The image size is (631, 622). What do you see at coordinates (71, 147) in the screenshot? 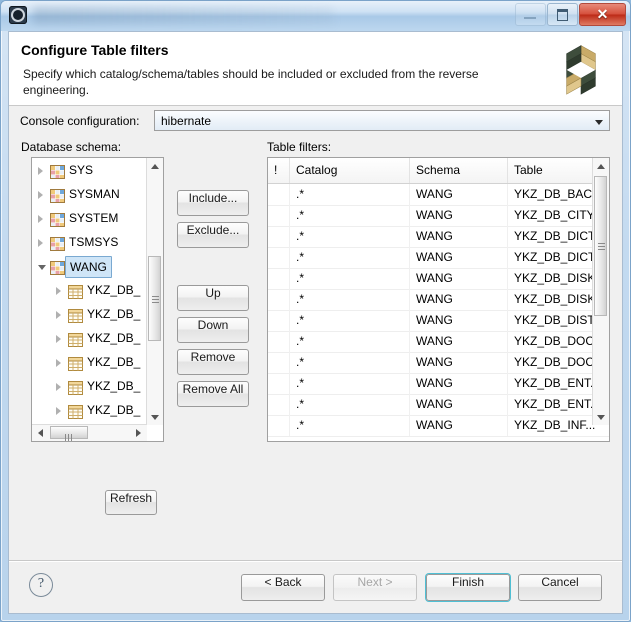
I see `database-schema-label: Database schema:` at bounding box center [71, 147].